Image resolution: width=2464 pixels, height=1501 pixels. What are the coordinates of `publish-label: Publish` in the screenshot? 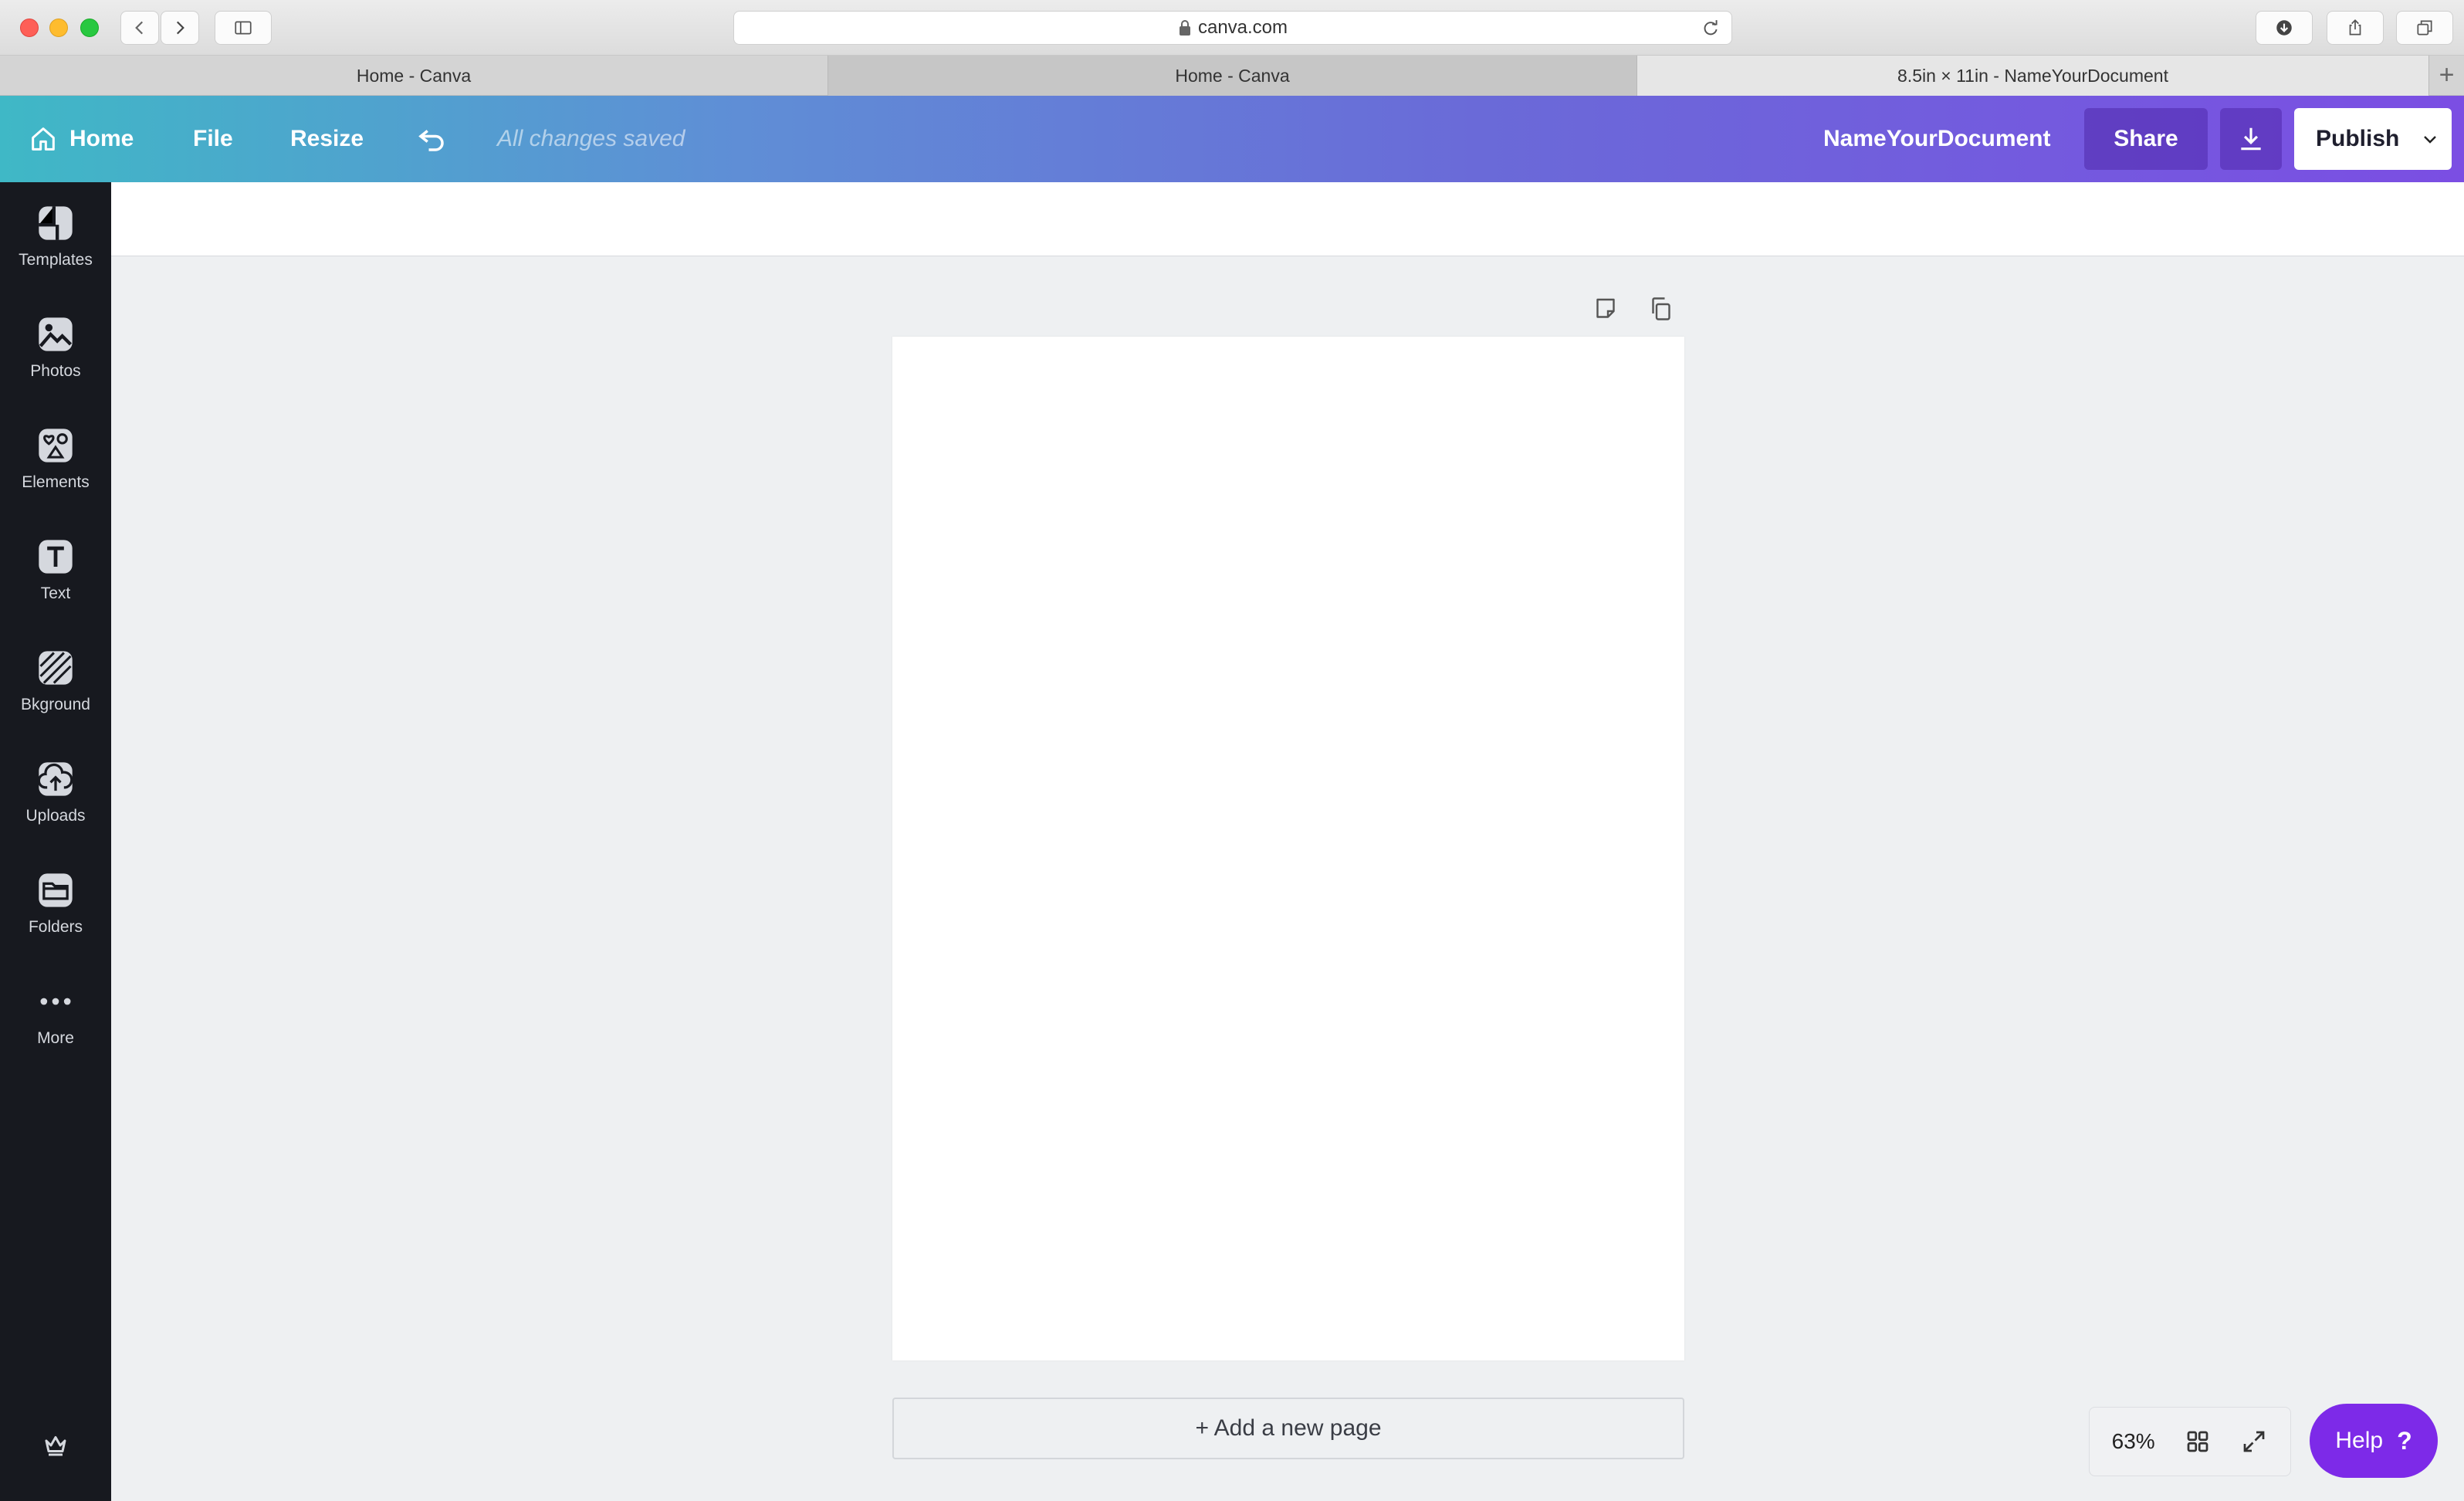 It's located at (2358, 138).